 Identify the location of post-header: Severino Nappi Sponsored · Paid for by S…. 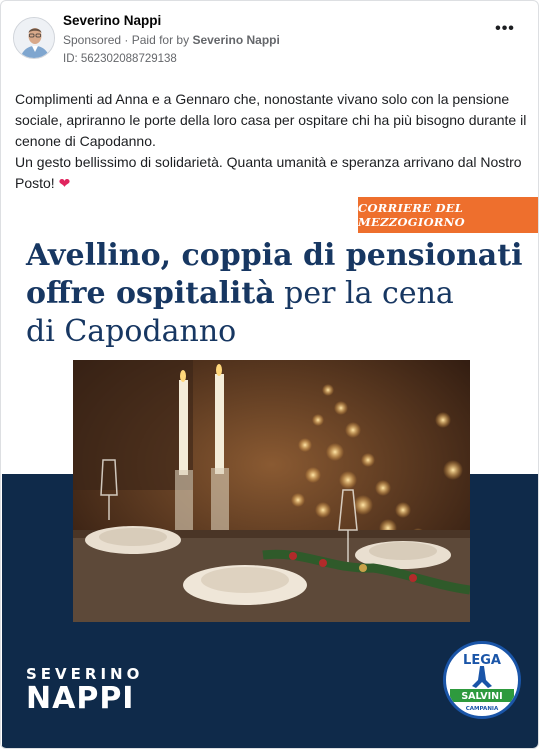
(269, 40).